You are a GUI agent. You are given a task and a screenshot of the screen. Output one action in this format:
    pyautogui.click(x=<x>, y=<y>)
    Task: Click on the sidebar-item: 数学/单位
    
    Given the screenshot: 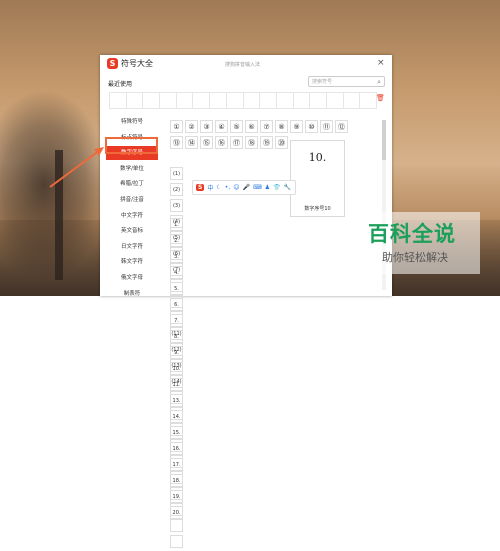 What is the action you would take?
    pyautogui.click(x=132, y=169)
    